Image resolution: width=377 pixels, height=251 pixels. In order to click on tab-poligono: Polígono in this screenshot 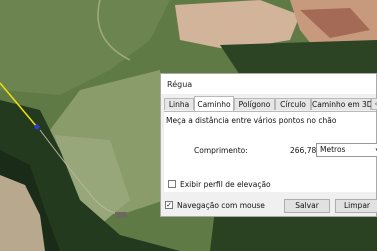, I will do `click(254, 104)`.